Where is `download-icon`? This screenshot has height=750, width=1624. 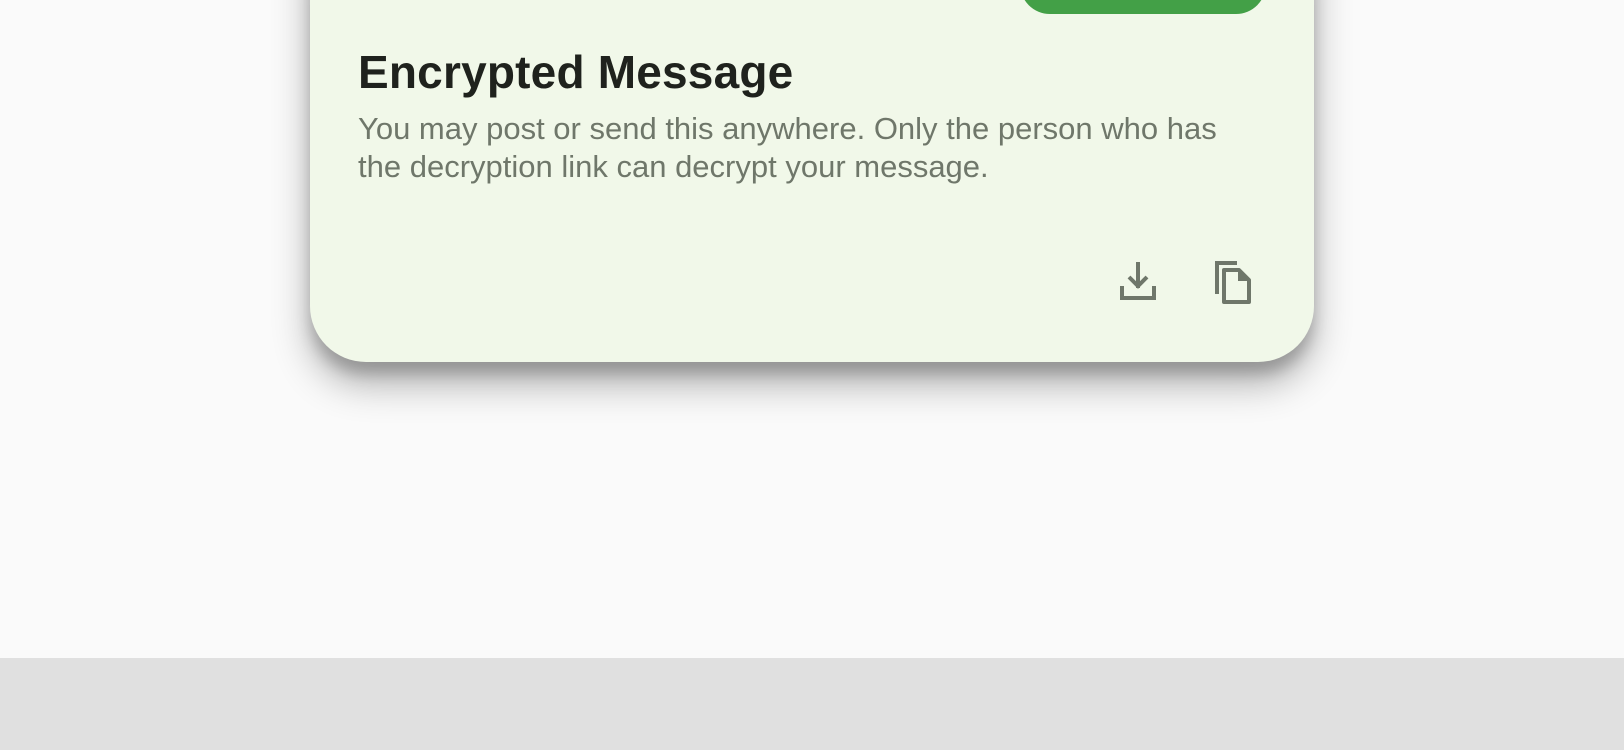
download-icon is located at coordinates (1138, 281).